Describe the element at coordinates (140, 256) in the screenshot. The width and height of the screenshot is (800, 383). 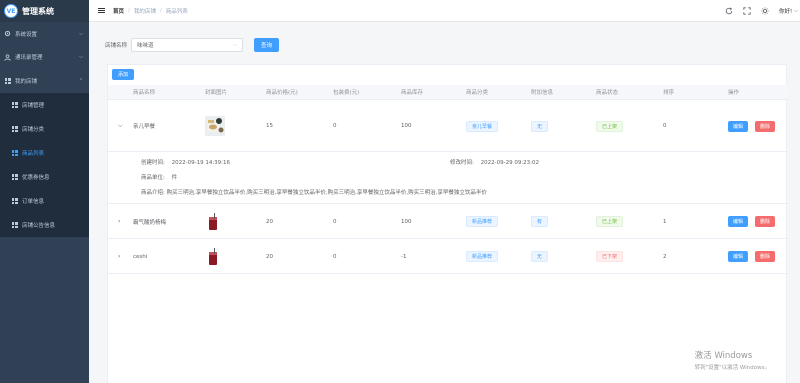
I see `product-name: ceshi` at that location.